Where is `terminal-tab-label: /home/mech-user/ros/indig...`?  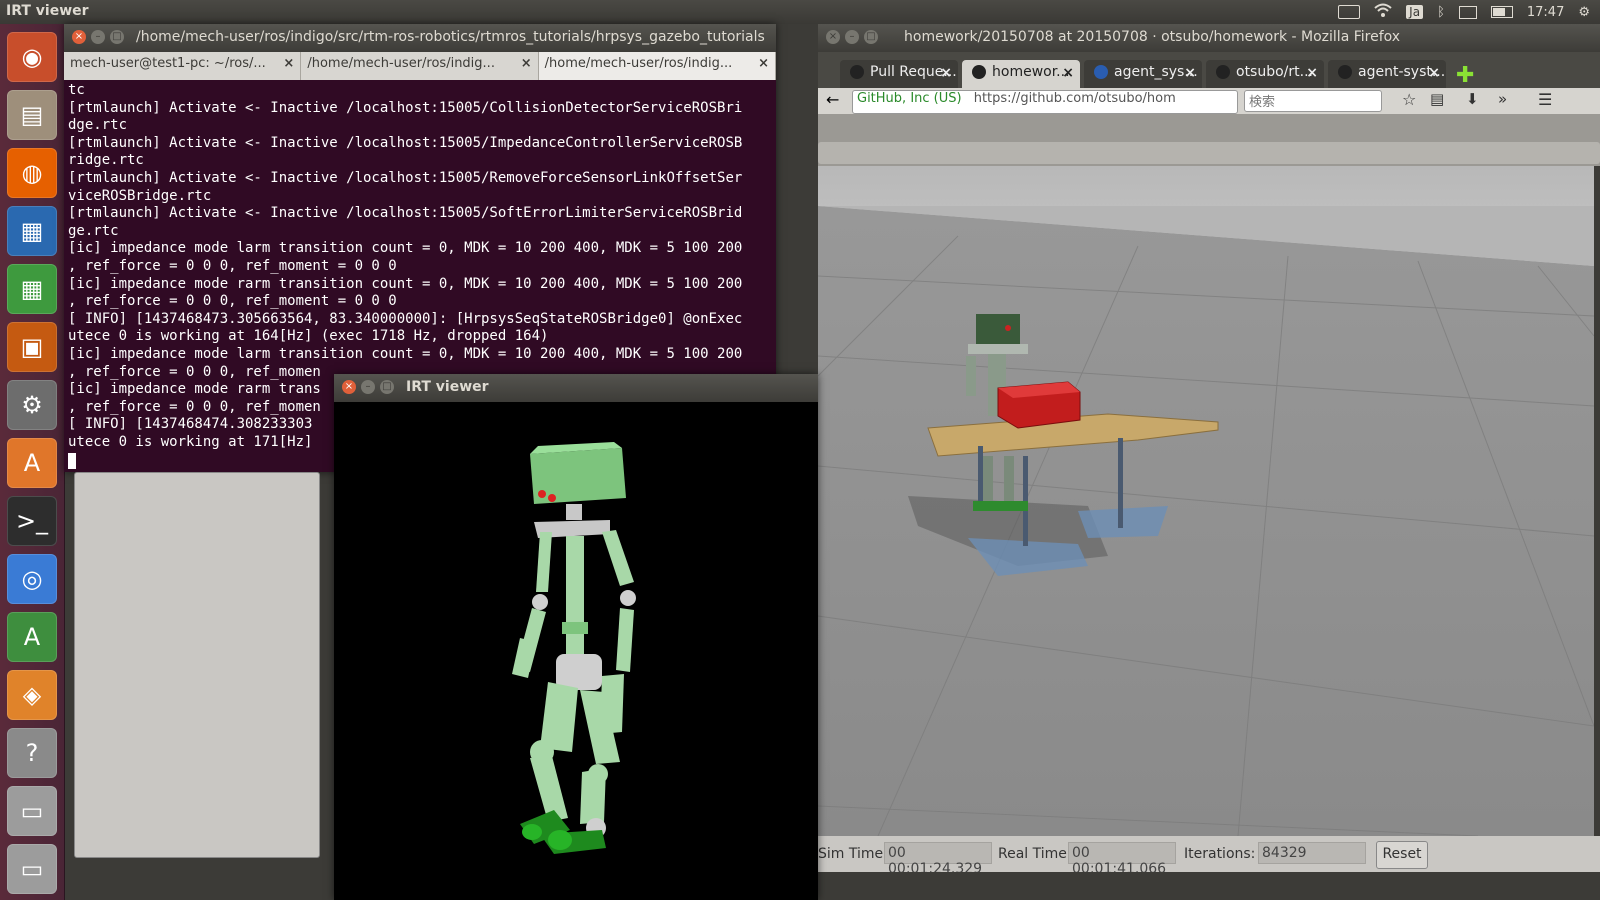 terminal-tab-label: /home/mech-user/ros/indig... is located at coordinates (638, 63).